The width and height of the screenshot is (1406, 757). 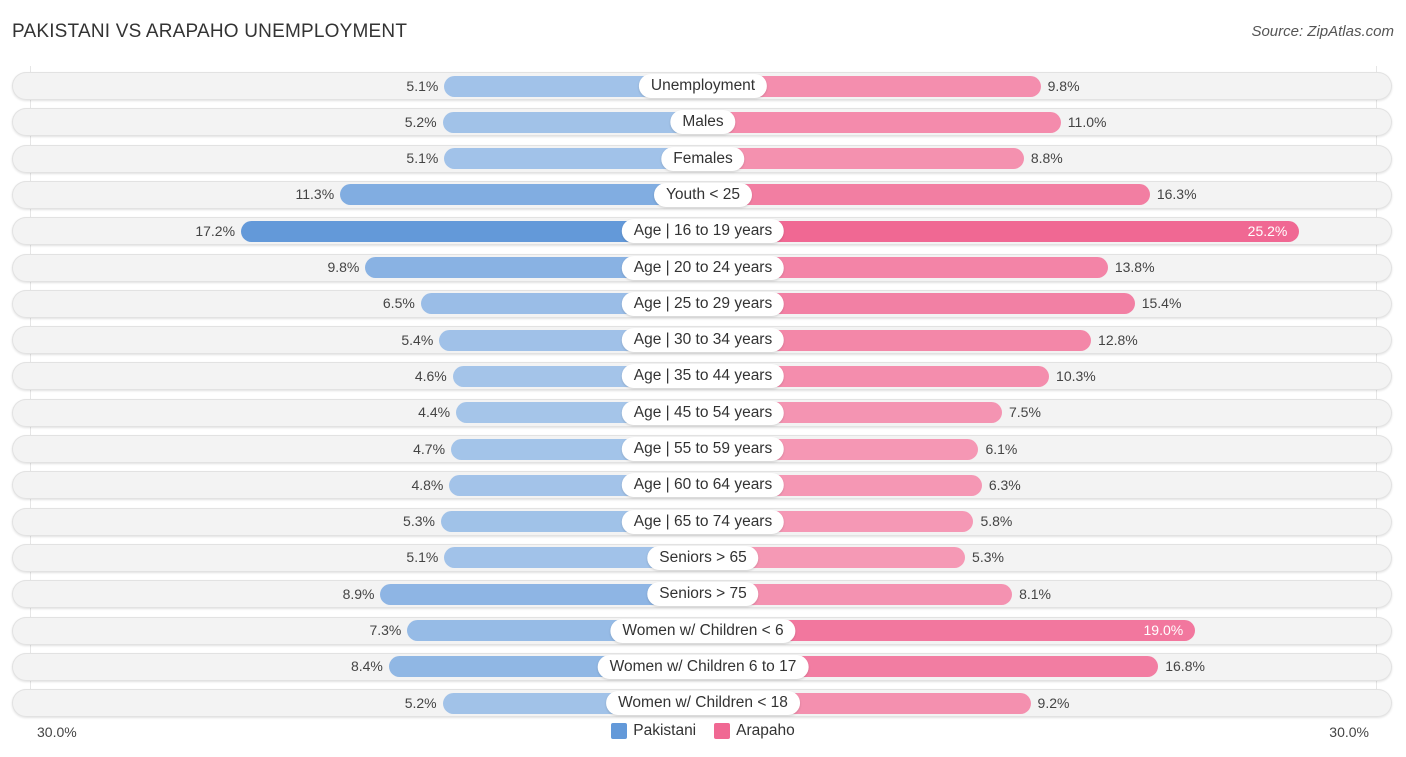 I want to click on value-label-pakistani: 7.3%, so click(x=385, y=630).